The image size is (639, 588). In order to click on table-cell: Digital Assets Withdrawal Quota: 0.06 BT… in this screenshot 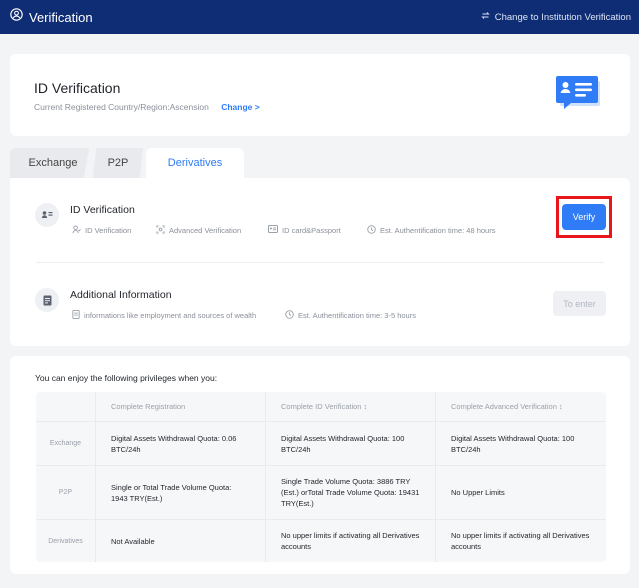, I will do `click(181, 443)`.